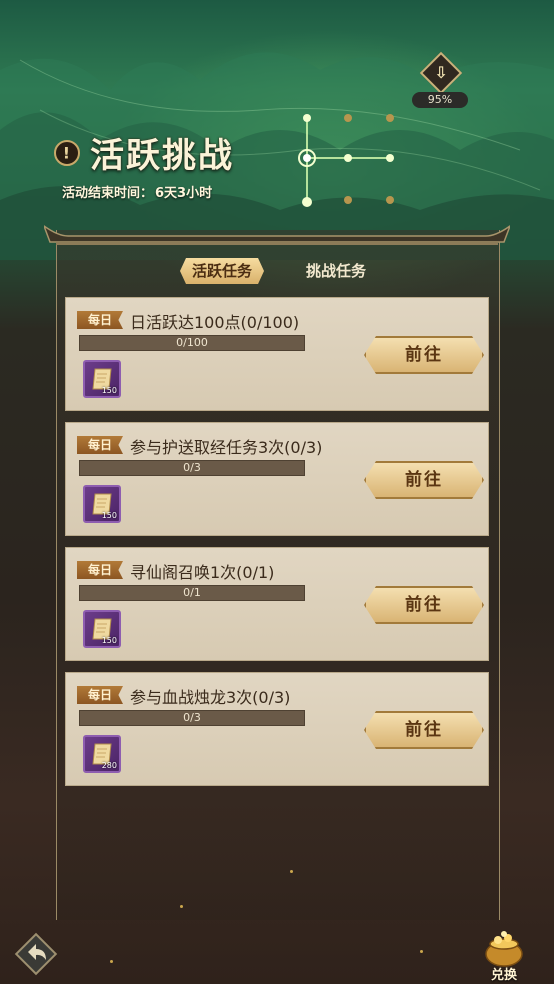  I want to click on tab-active-tasks: 活跃任务, so click(222, 271).